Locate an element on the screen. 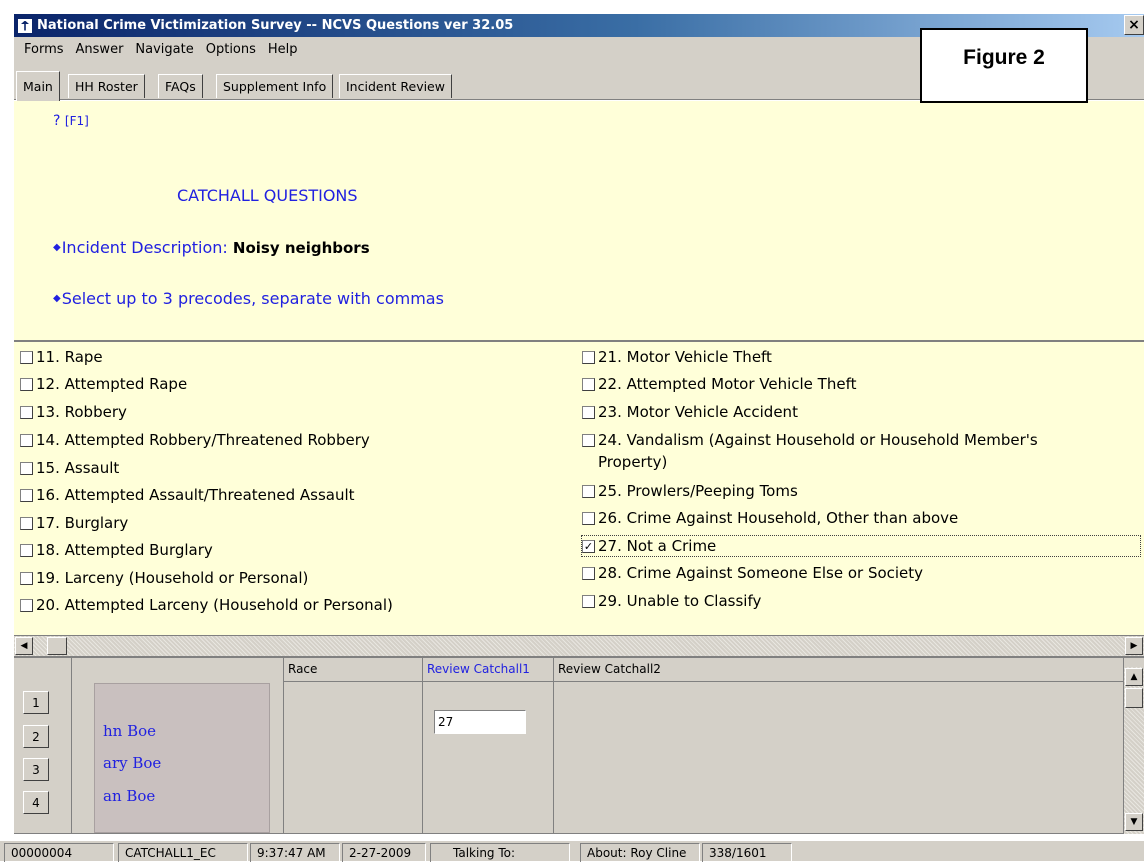  incident-value: Noisy neighbors is located at coordinates (301, 248).